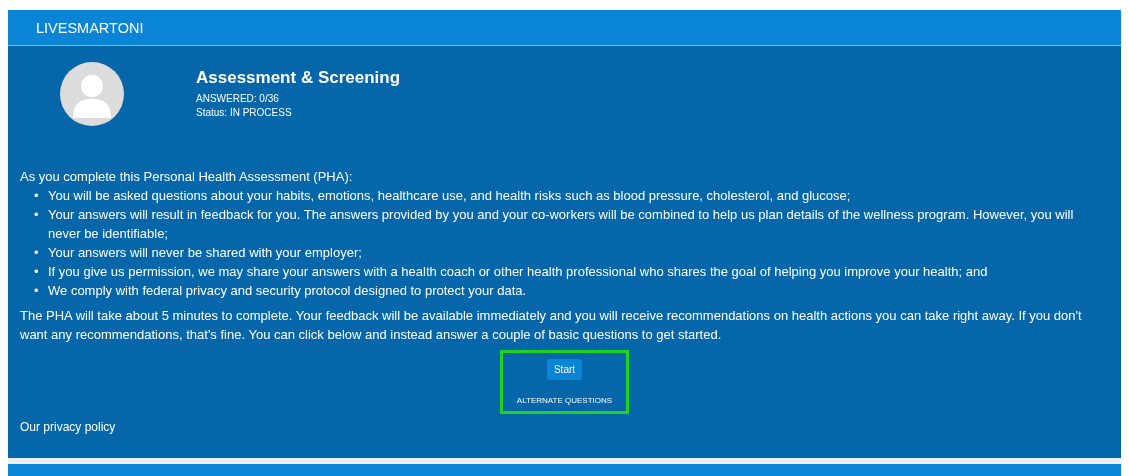  What do you see at coordinates (68, 427) in the screenshot?
I see `privacy-policy-link: Our privacy policy` at bounding box center [68, 427].